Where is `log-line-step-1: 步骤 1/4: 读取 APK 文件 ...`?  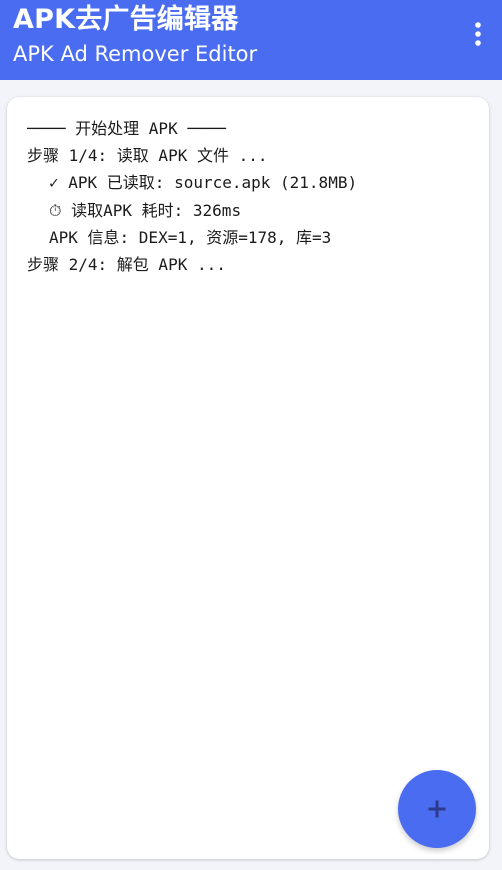
log-line-step-1: 步骤 1/4: 读取 APK 文件 ... is located at coordinates (147, 156).